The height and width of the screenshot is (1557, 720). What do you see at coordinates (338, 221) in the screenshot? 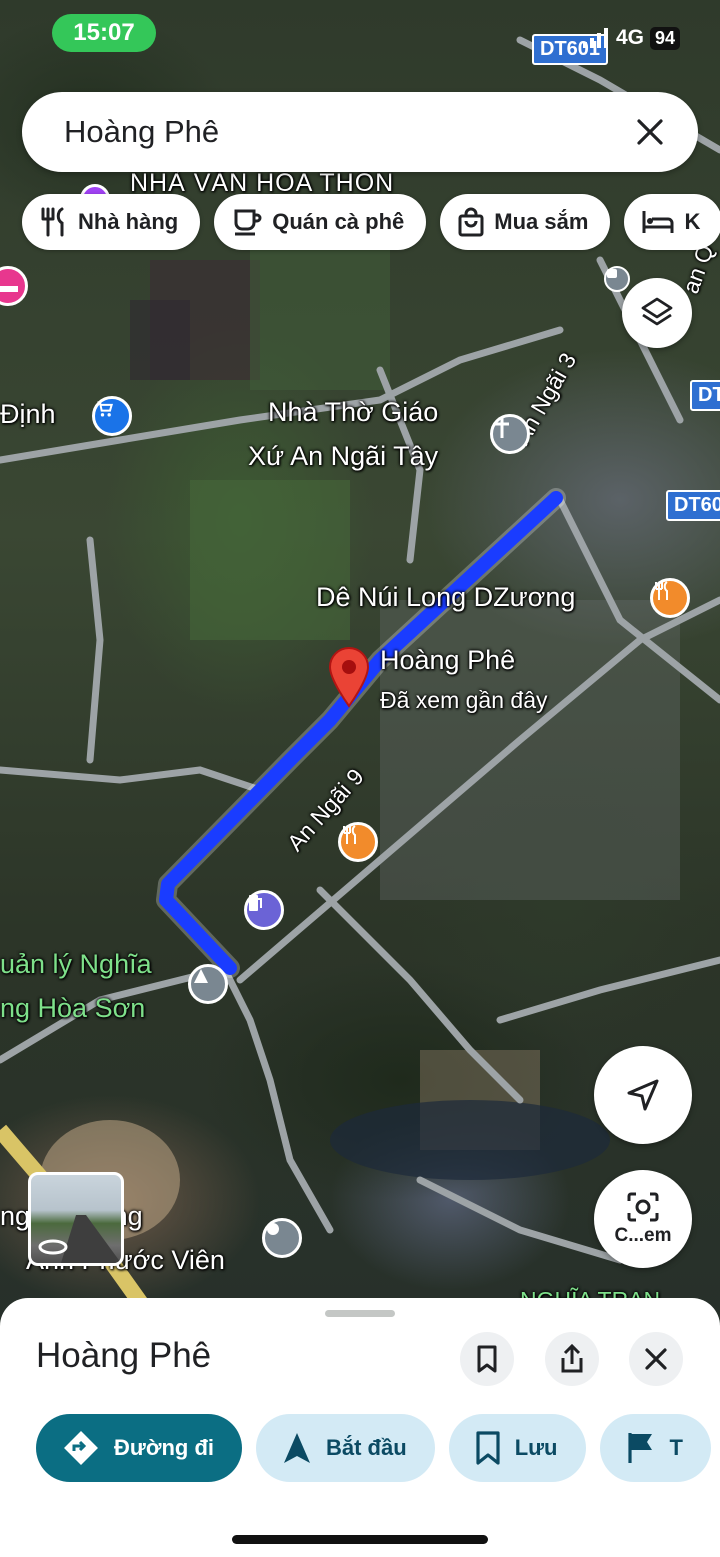
I see `chip-label: Quán cà phê` at bounding box center [338, 221].